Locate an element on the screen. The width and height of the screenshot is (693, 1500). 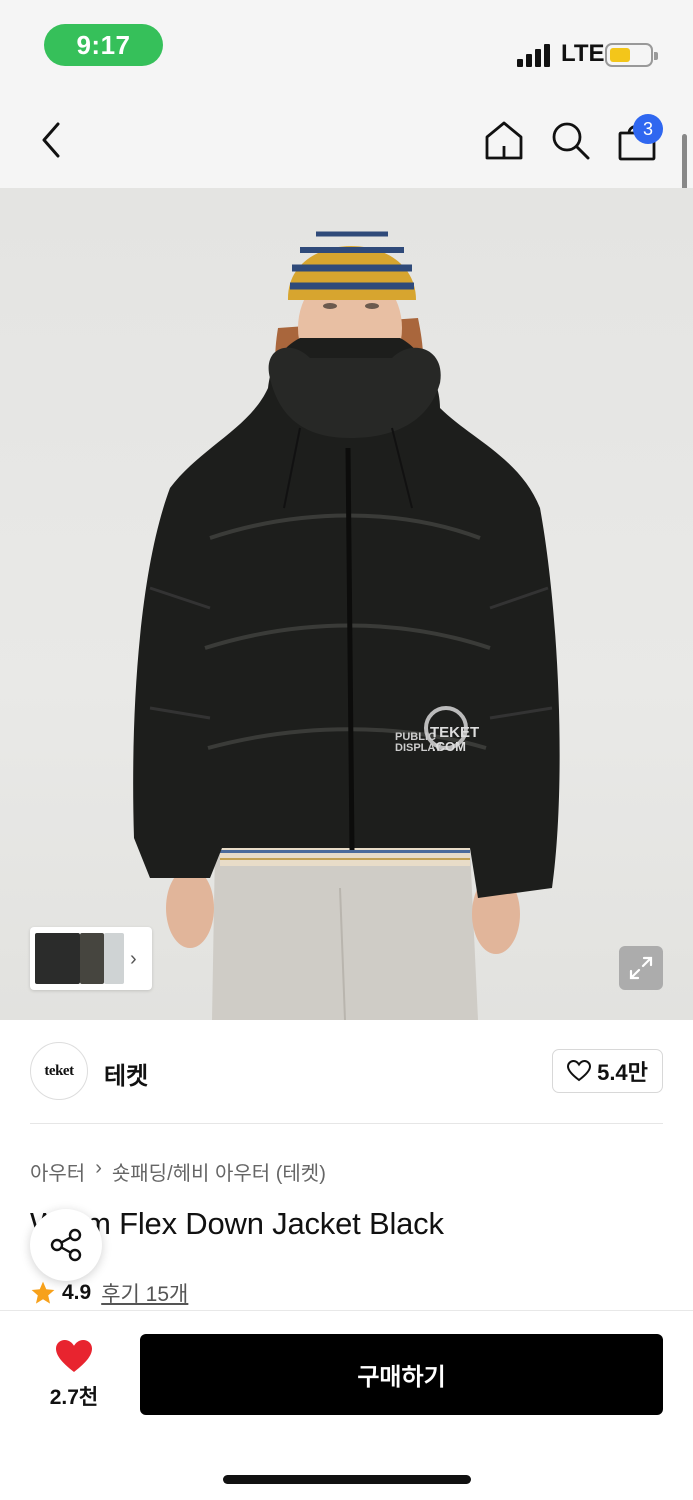
breadcrumb: 아우터 › 숏패딩/헤비 아우터 (테켓) is located at coordinates (178, 1171).